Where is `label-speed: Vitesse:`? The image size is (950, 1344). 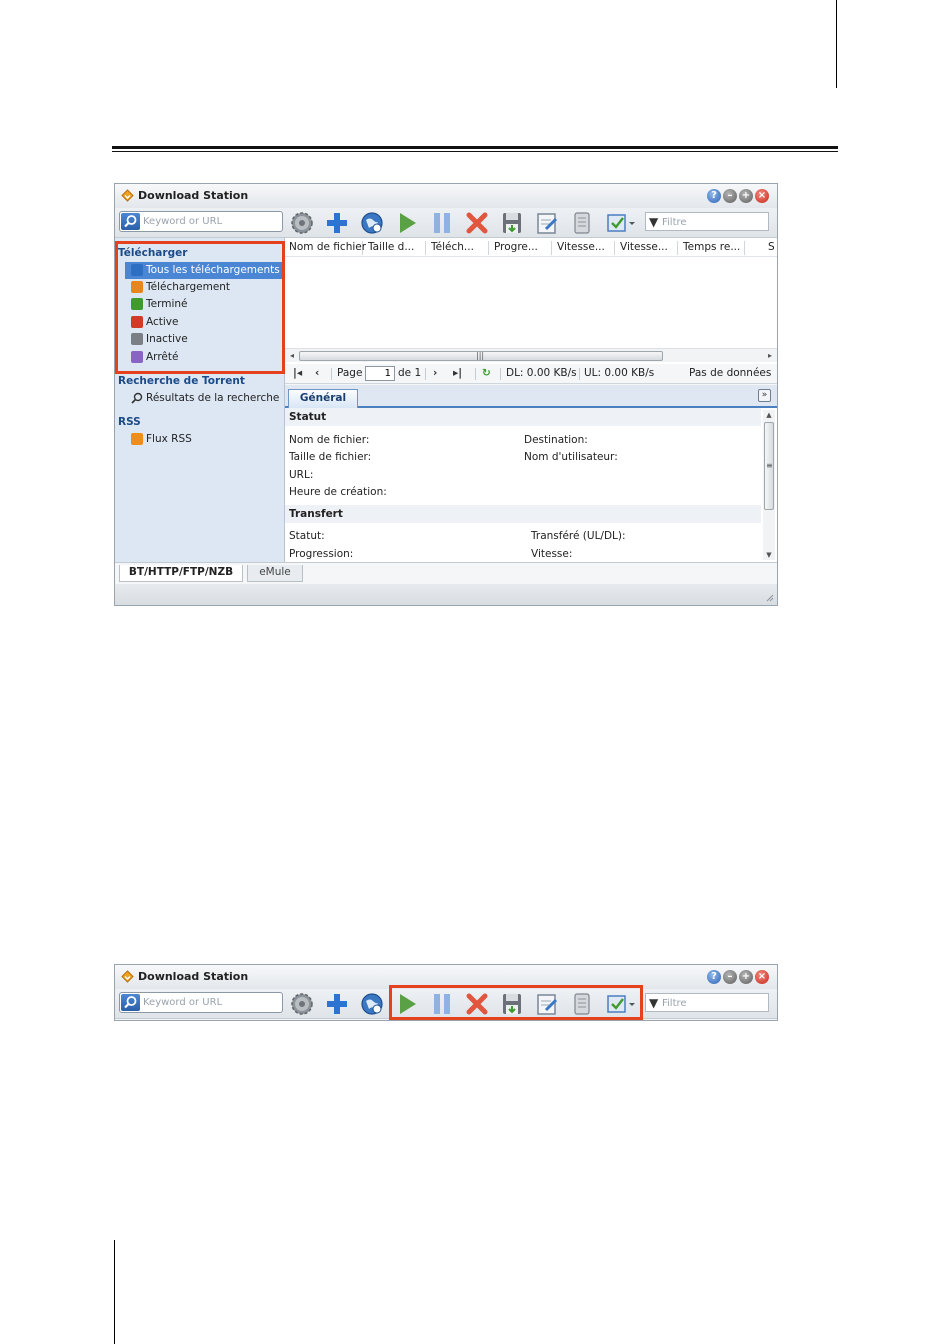 label-speed: Vitesse: is located at coordinates (552, 554).